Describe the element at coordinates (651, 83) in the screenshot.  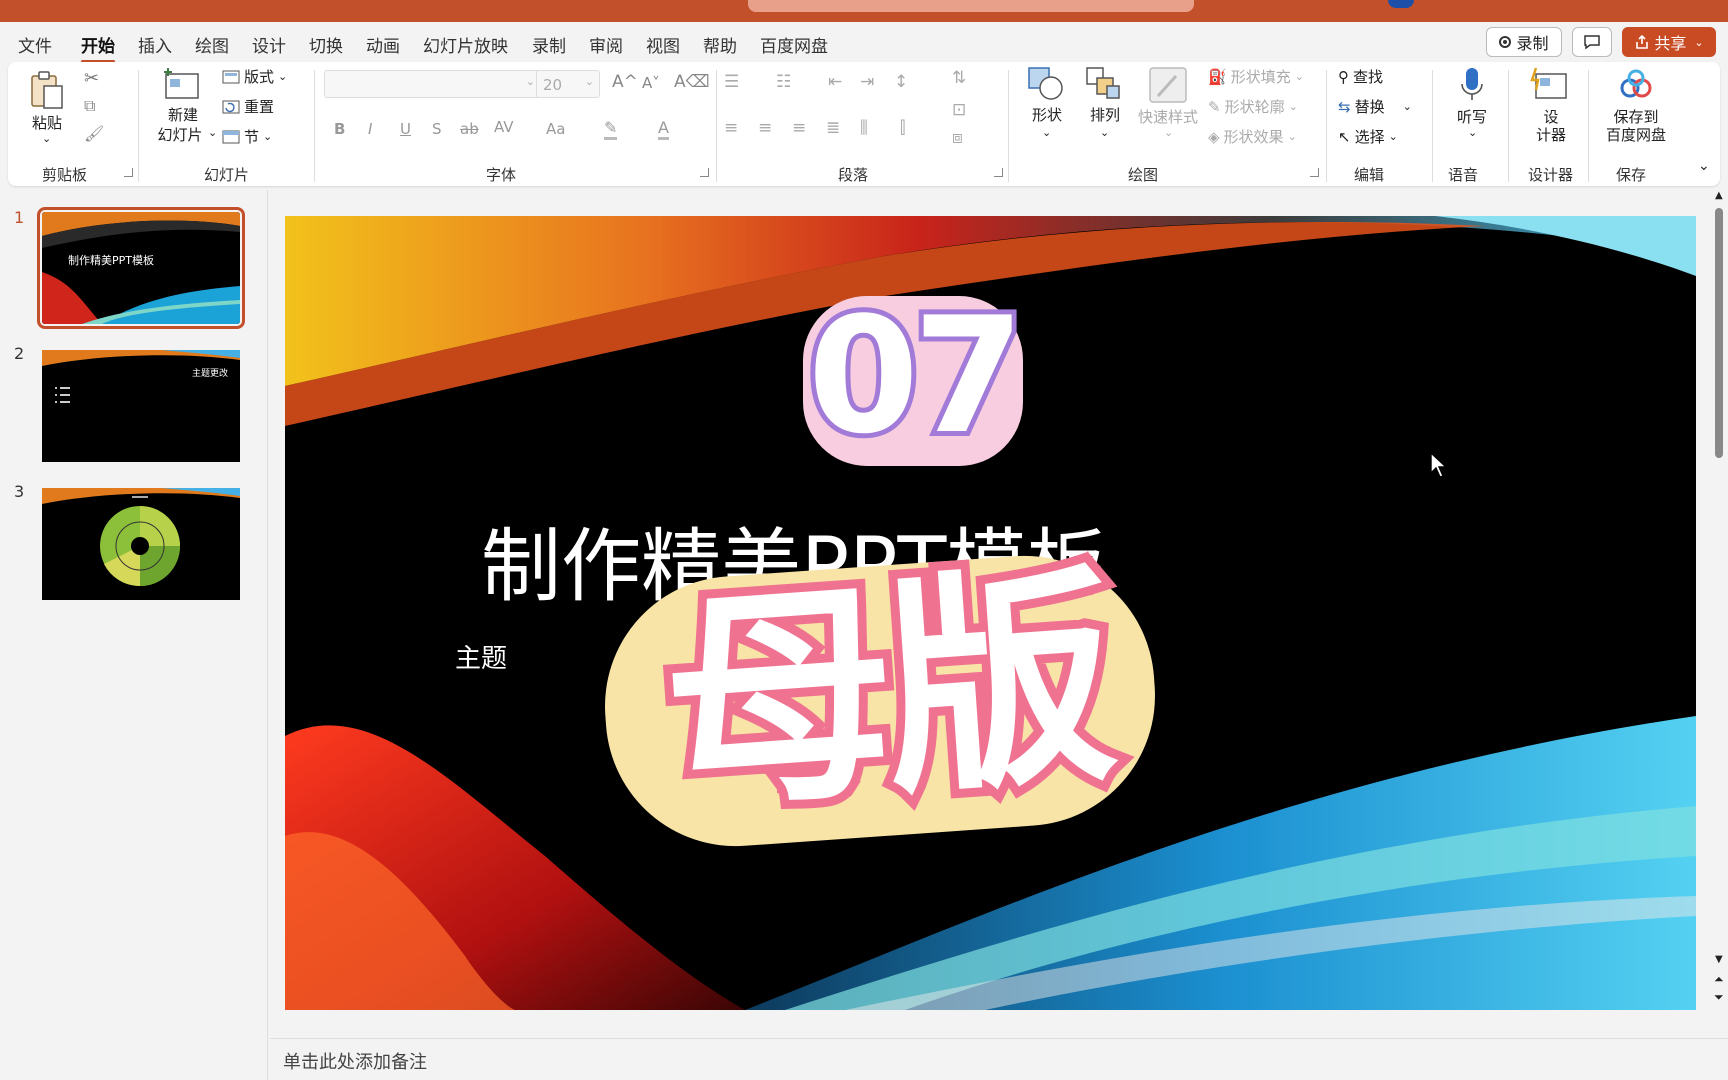
I see `shrink-font-icon: A˅` at that location.